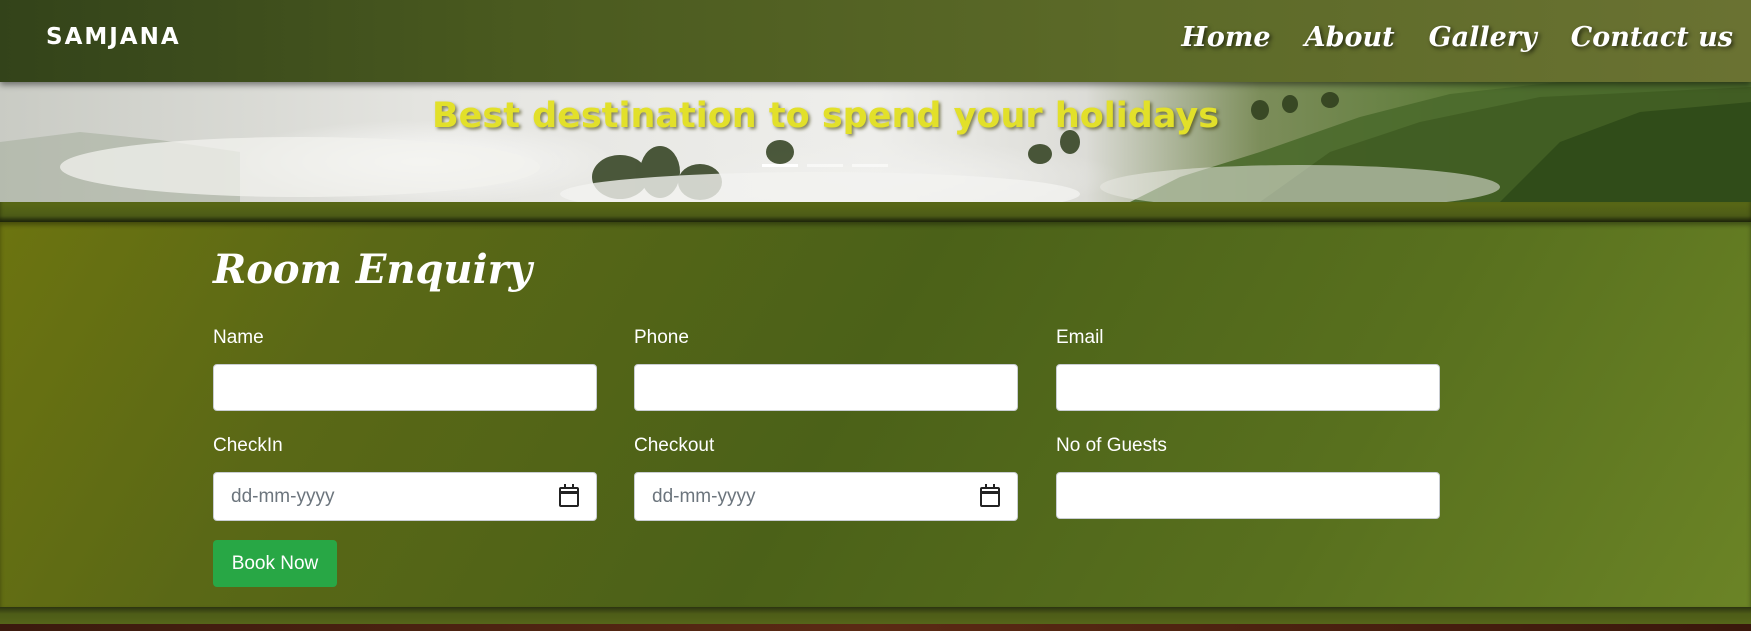 The height and width of the screenshot is (631, 1751). I want to click on footer-edge, so click(875, 627).